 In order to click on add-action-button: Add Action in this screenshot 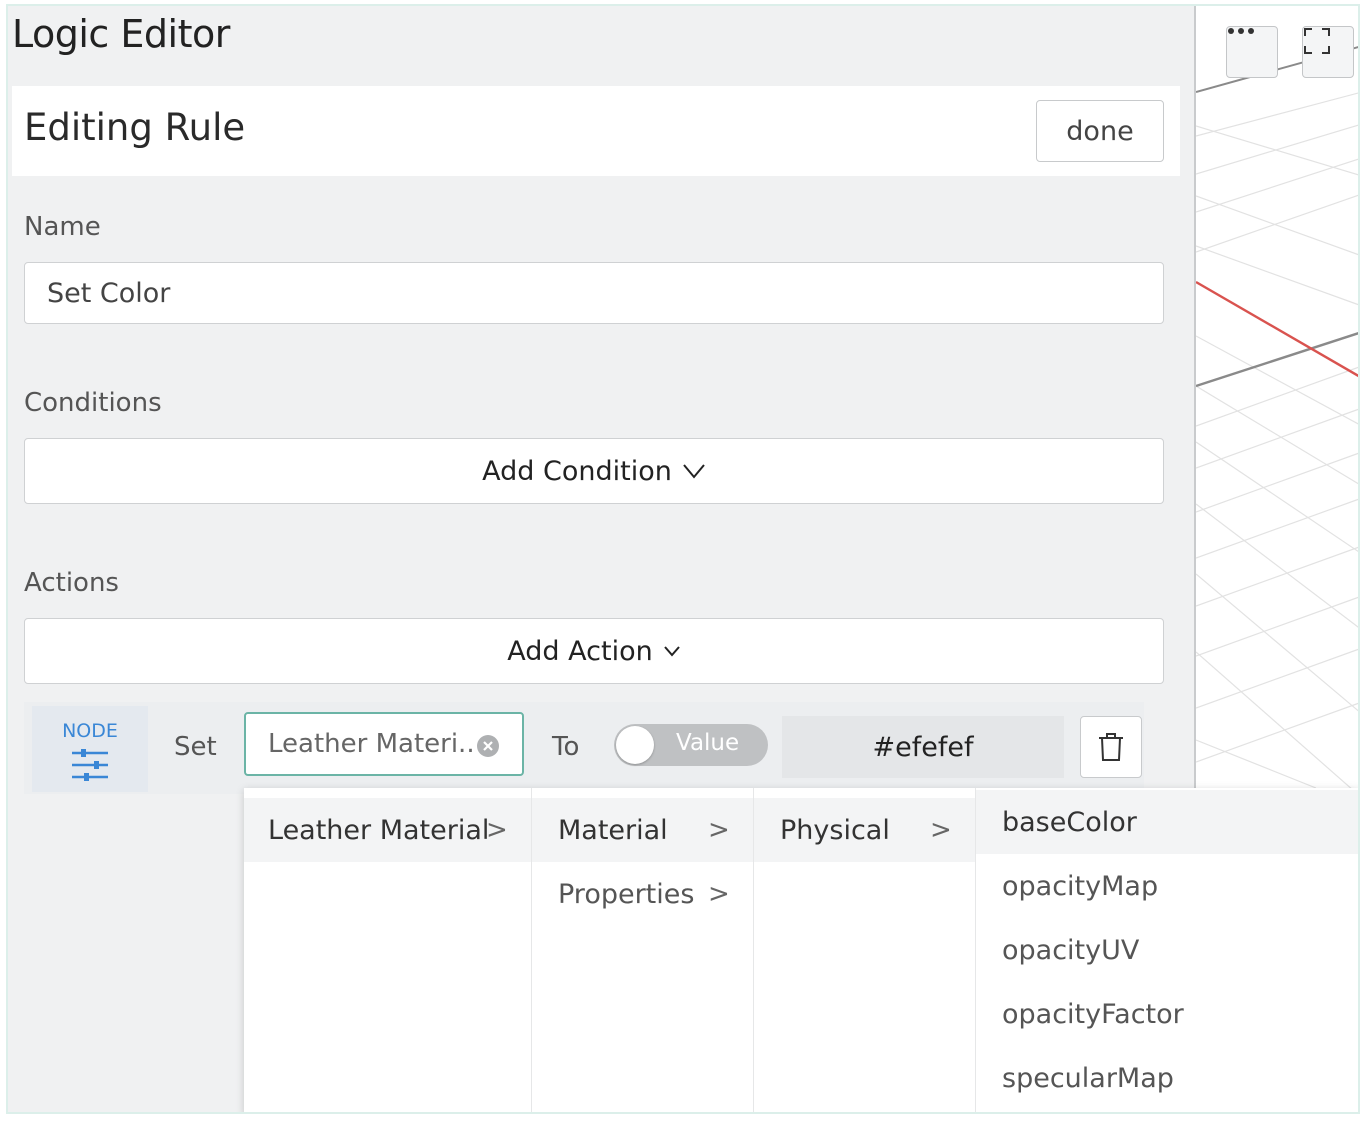, I will do `click(594, 651)`.